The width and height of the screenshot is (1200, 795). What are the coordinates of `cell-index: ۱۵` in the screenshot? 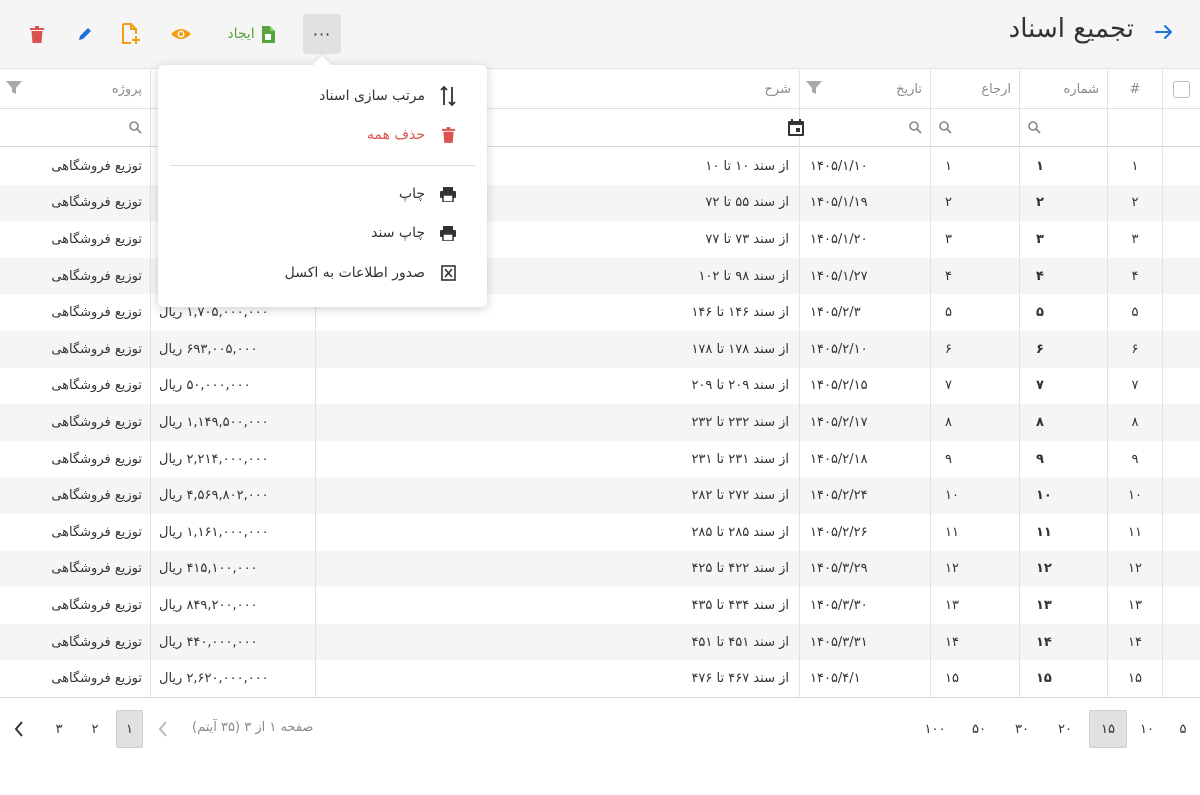 It's located at (1134, 678).